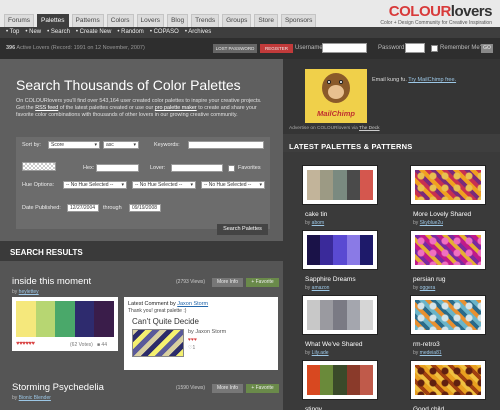 The width and height of the screenshot is (500, 410). What do you see at coordinates (242, 229) in the screenshot?
I see `search-palettes-button: Search Palettes` at bounding box center [242, 229].